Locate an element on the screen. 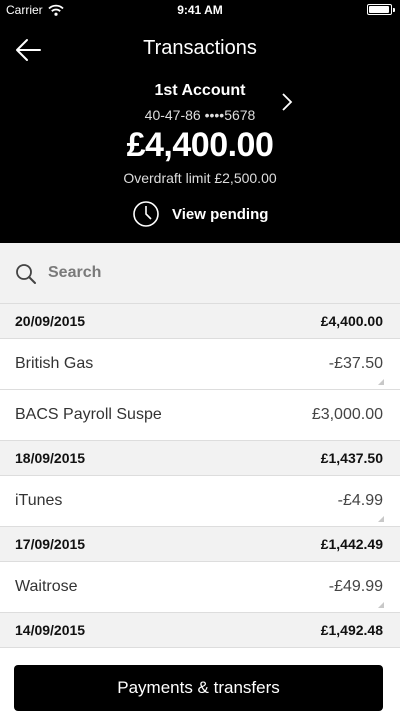  account-number: 40-47-86 ••••5678 is located at coordinates (200, 115).